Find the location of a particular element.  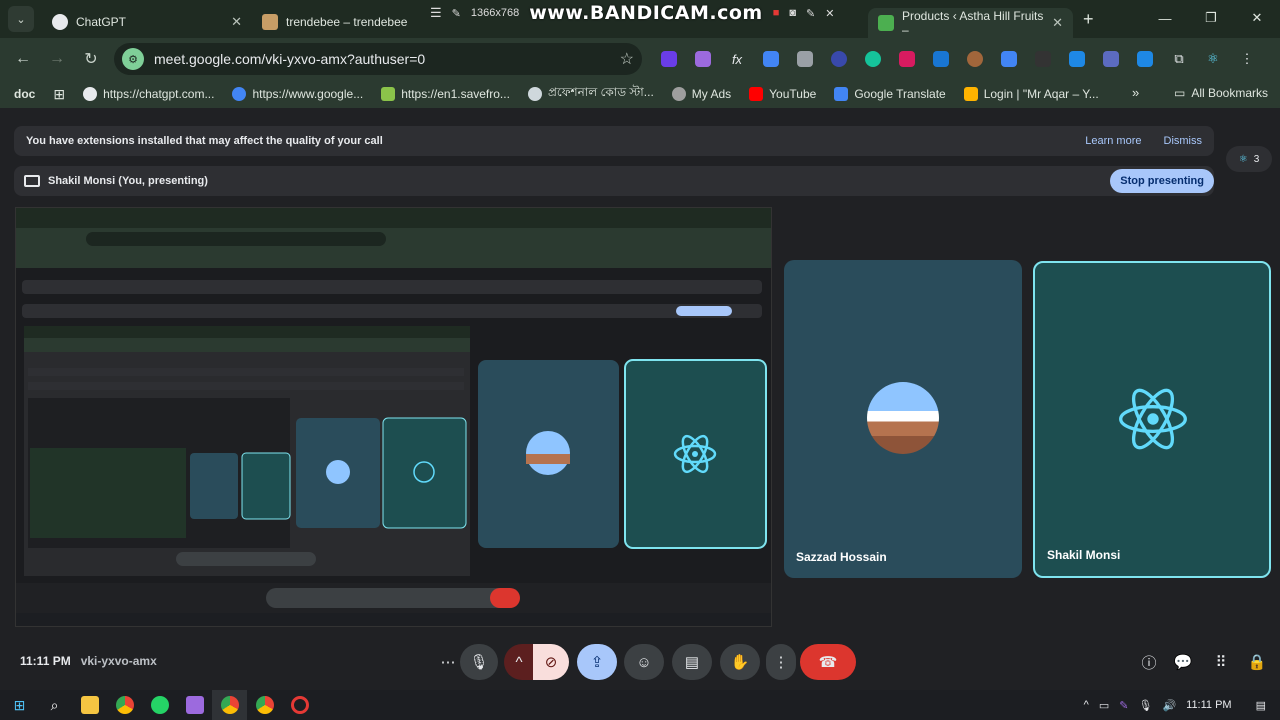

chrome-icon is located at coordinates (124, 705).